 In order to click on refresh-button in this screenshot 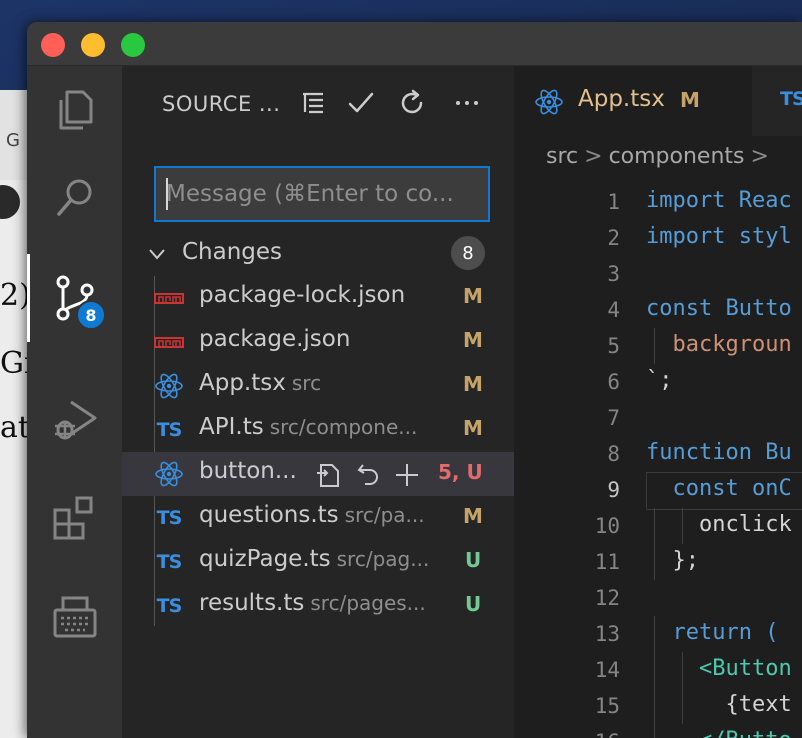, I will do `click(413, 103)`.